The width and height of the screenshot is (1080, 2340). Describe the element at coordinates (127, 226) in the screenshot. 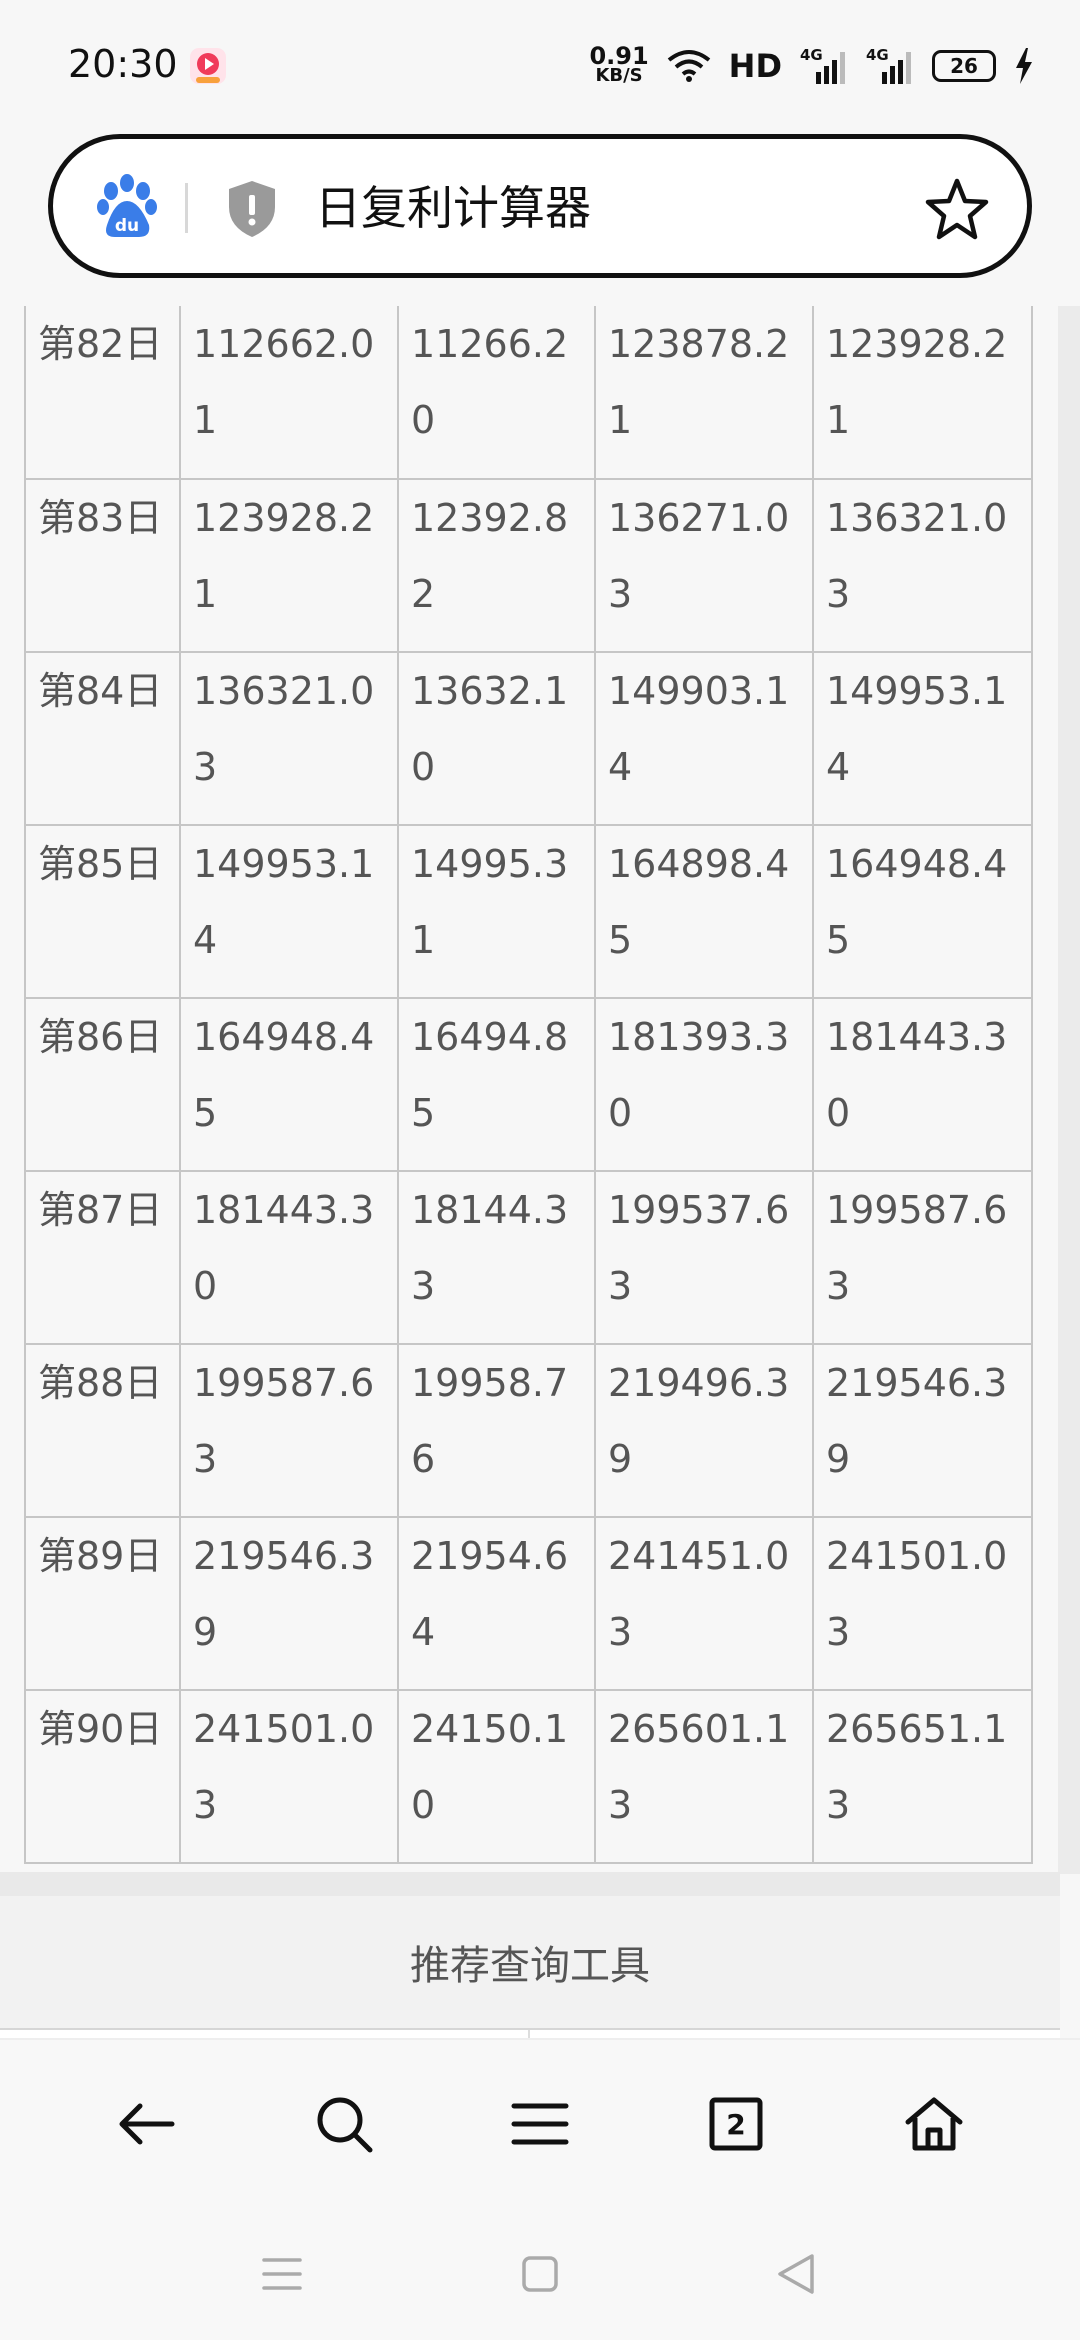

I see `svg-text: du` at that location.